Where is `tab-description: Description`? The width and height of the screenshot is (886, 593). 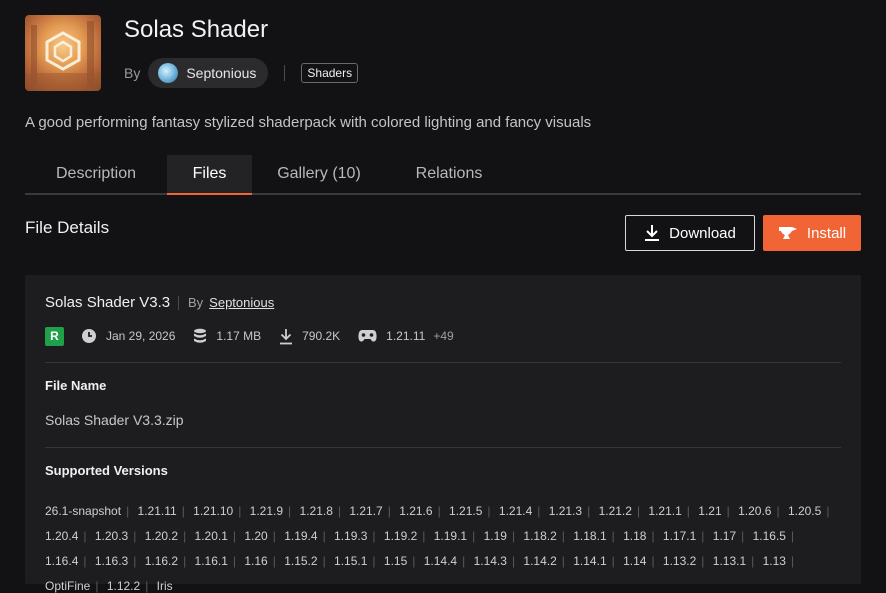 tab-description: Description is located at coordinates (96, 175).